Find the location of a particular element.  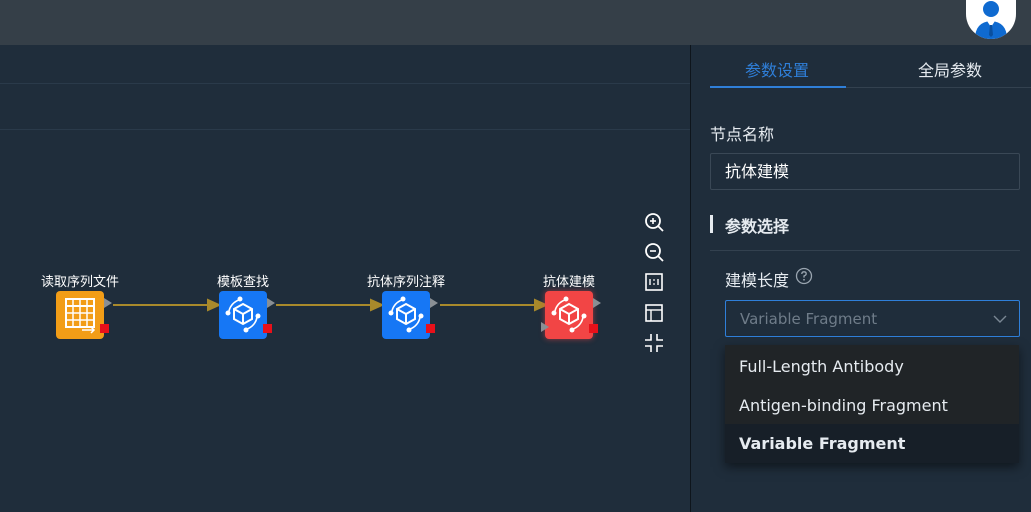

node-antibody-modeling is located at coordinates (569, 315).